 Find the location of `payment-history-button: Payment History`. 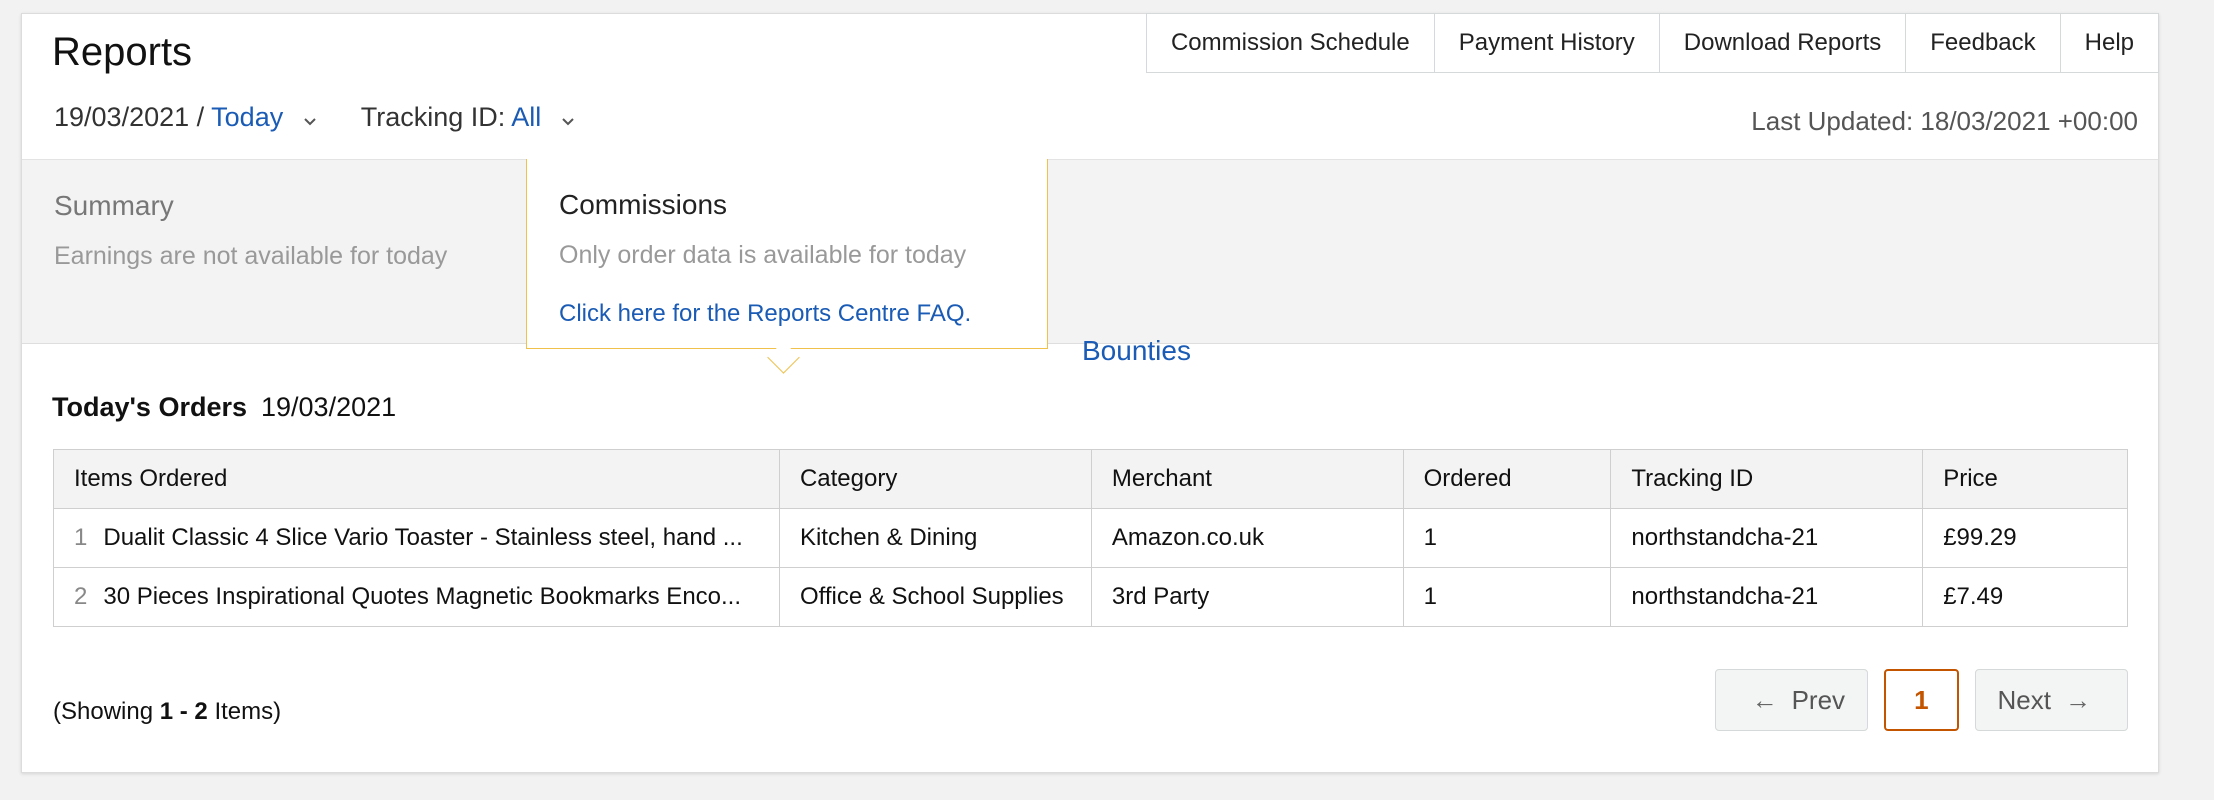

payment-history-button: Payment History is located at coordinates (1547, 43).